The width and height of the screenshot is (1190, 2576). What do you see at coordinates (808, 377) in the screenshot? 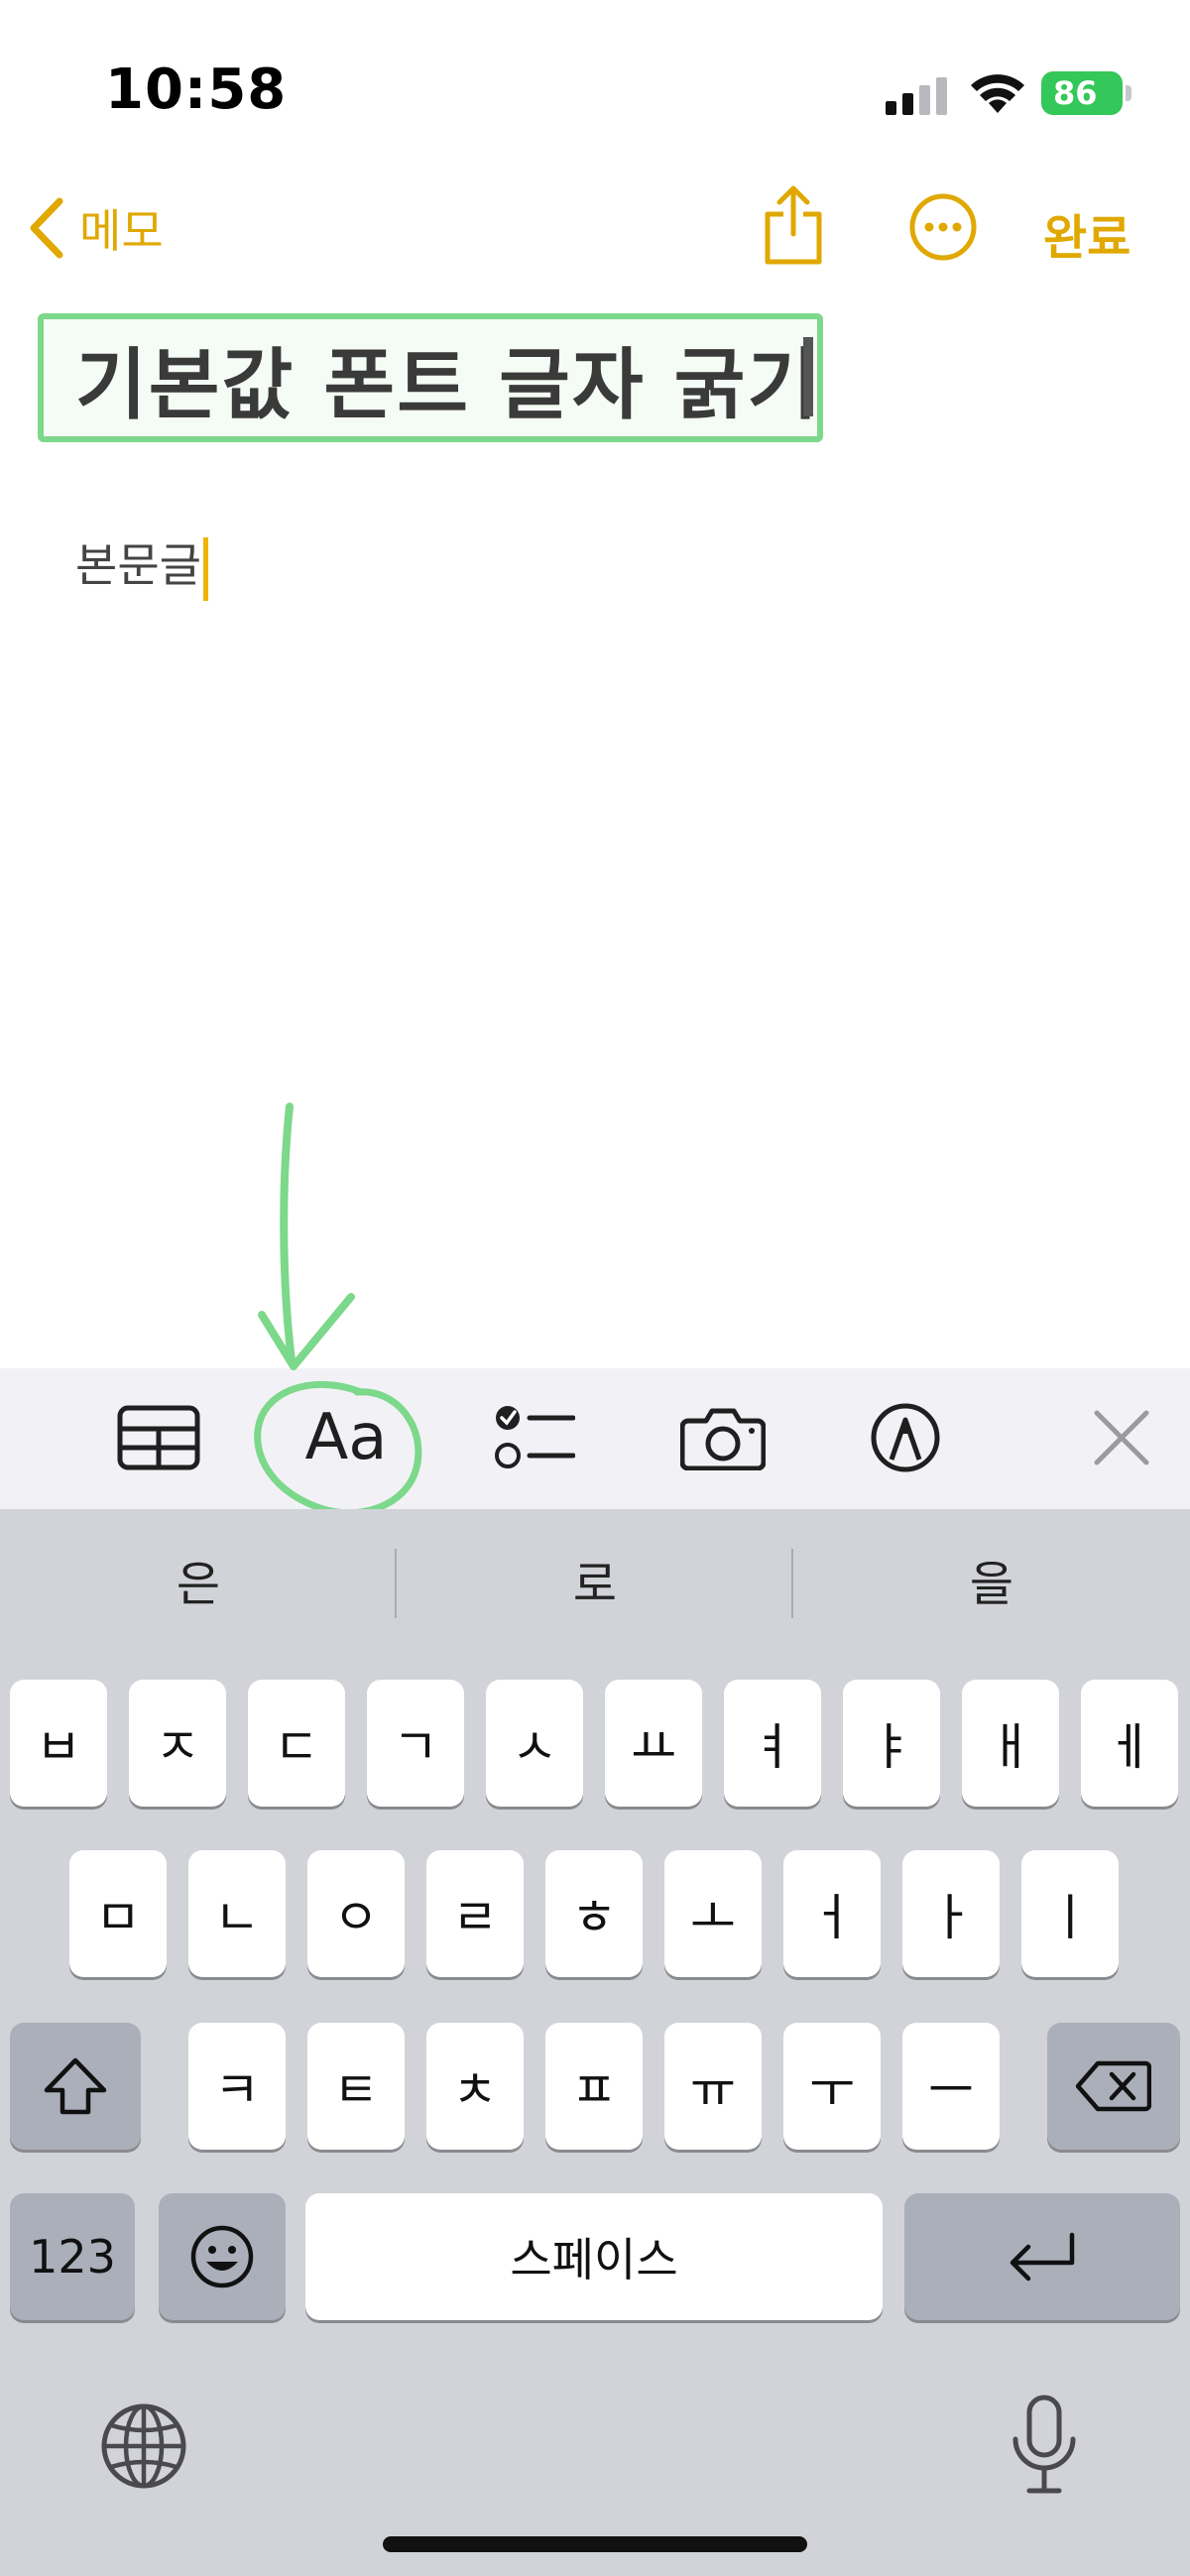
I see `title-cursor` at bounding box center [808, 377].